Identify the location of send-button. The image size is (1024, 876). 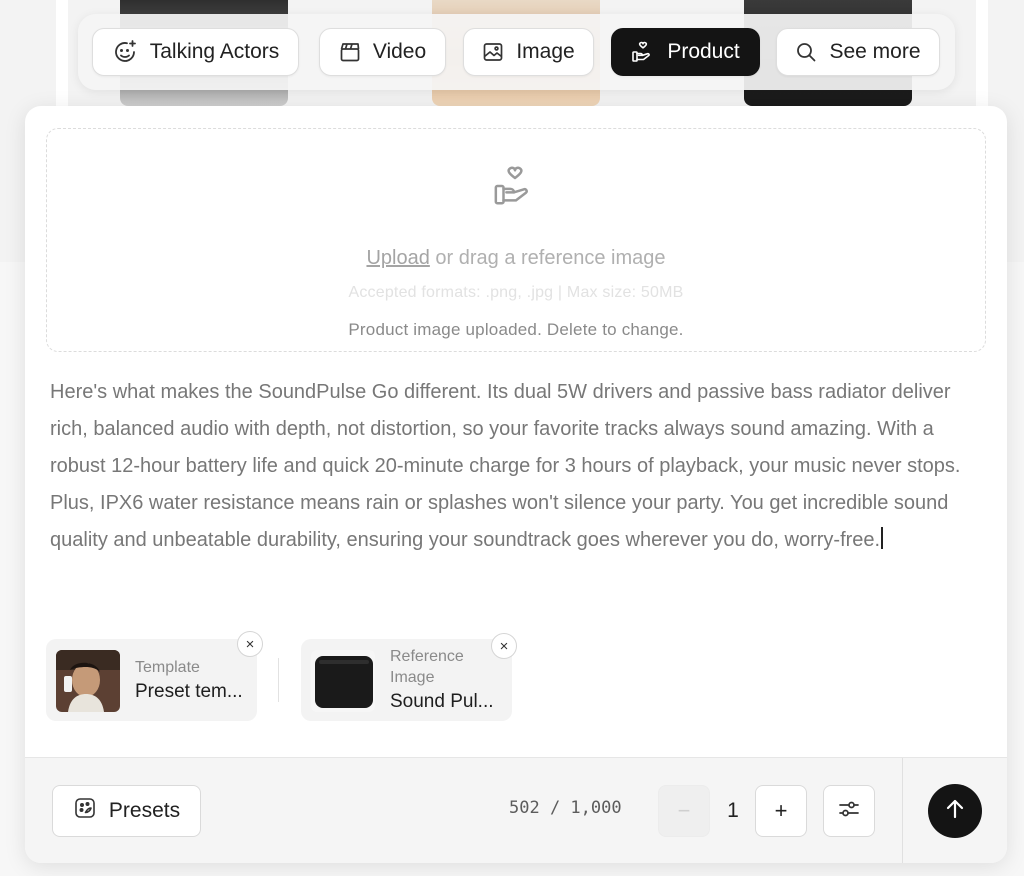
(955, 811).